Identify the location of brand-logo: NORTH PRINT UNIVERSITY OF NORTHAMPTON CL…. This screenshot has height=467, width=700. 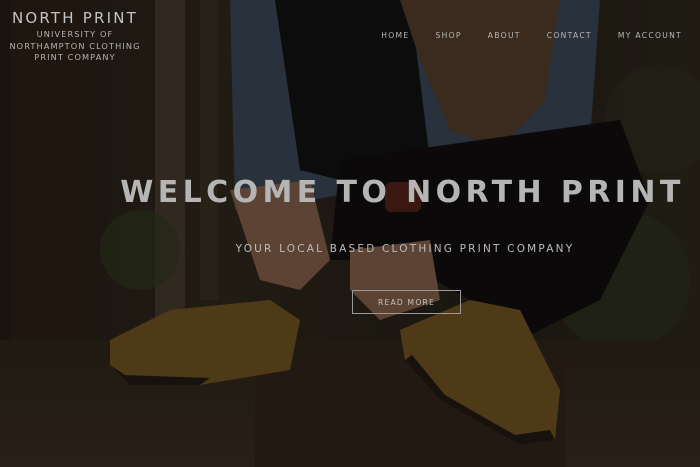
(75, 36).